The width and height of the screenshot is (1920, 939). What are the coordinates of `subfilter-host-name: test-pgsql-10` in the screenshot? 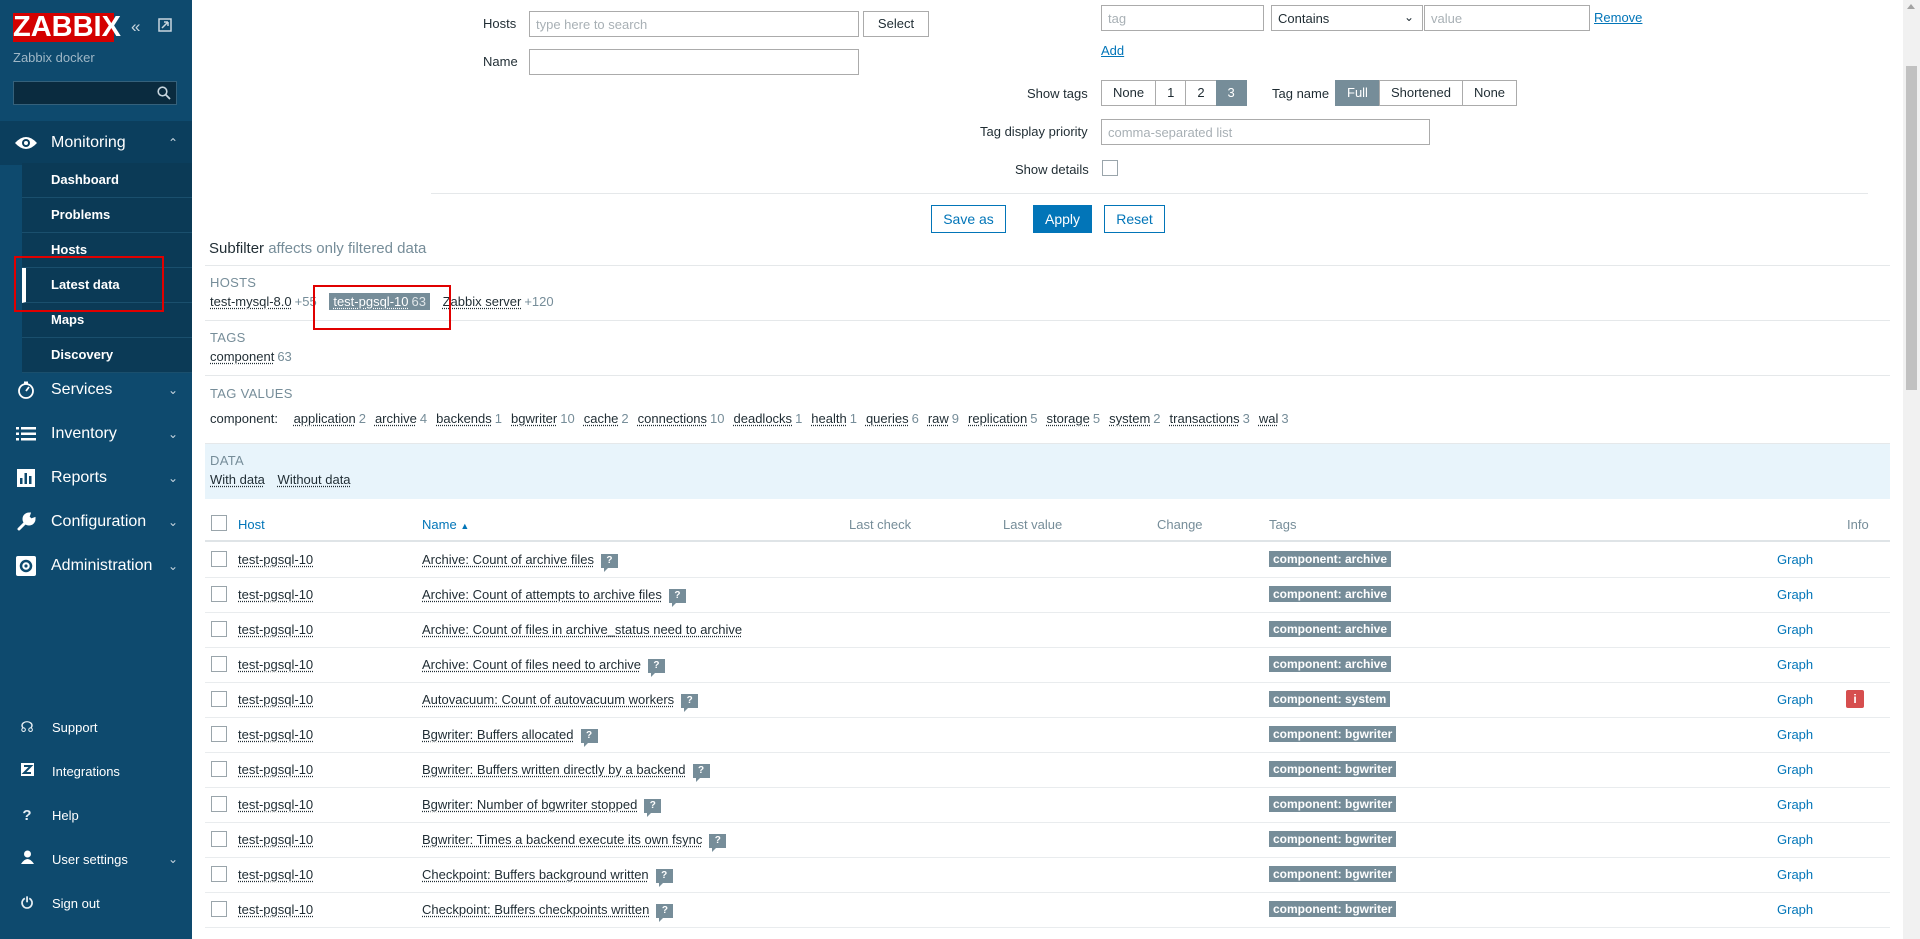 It's located at (370, 301).